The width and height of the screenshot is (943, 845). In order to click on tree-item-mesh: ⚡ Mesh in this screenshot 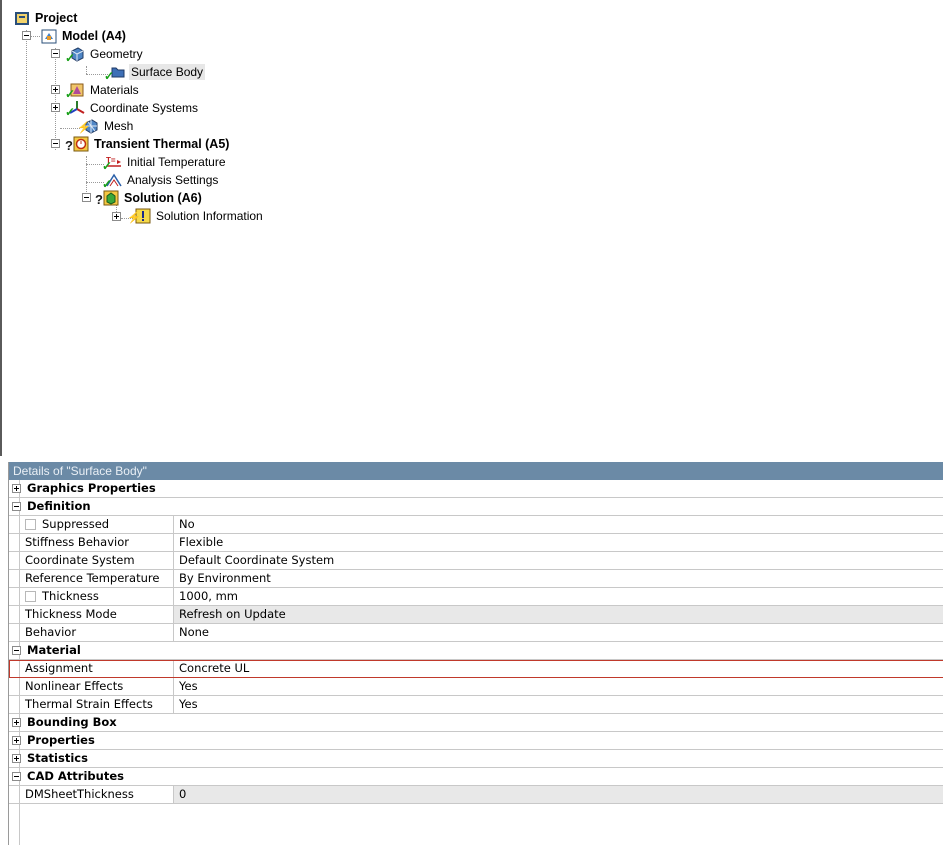, I will do `click(106, 126)`.